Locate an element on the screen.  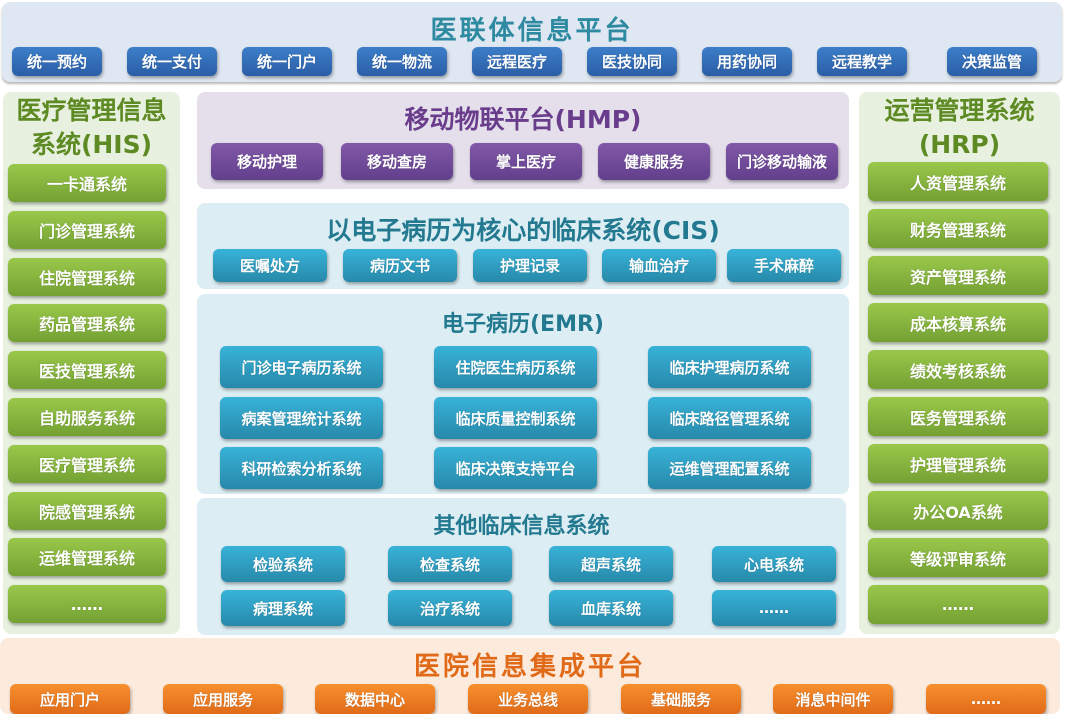
his-item-button: 自助服务系统 is located at coordinates (87, 417).